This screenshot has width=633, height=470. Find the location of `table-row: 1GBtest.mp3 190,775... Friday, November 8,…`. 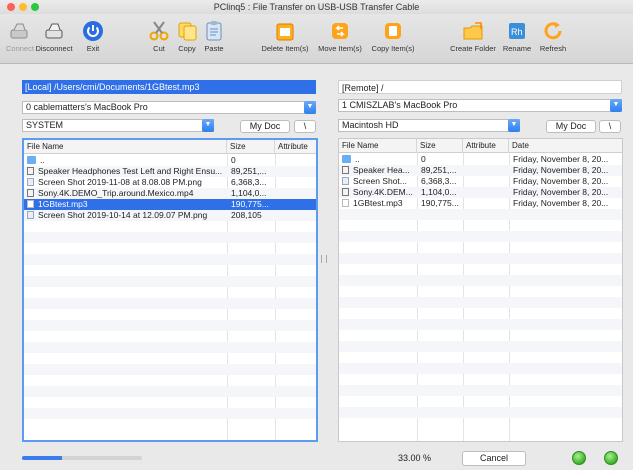

table-row: 1GBtest.mp3 190,775... Friday, November 8,… is located at coordinates (480, 203).